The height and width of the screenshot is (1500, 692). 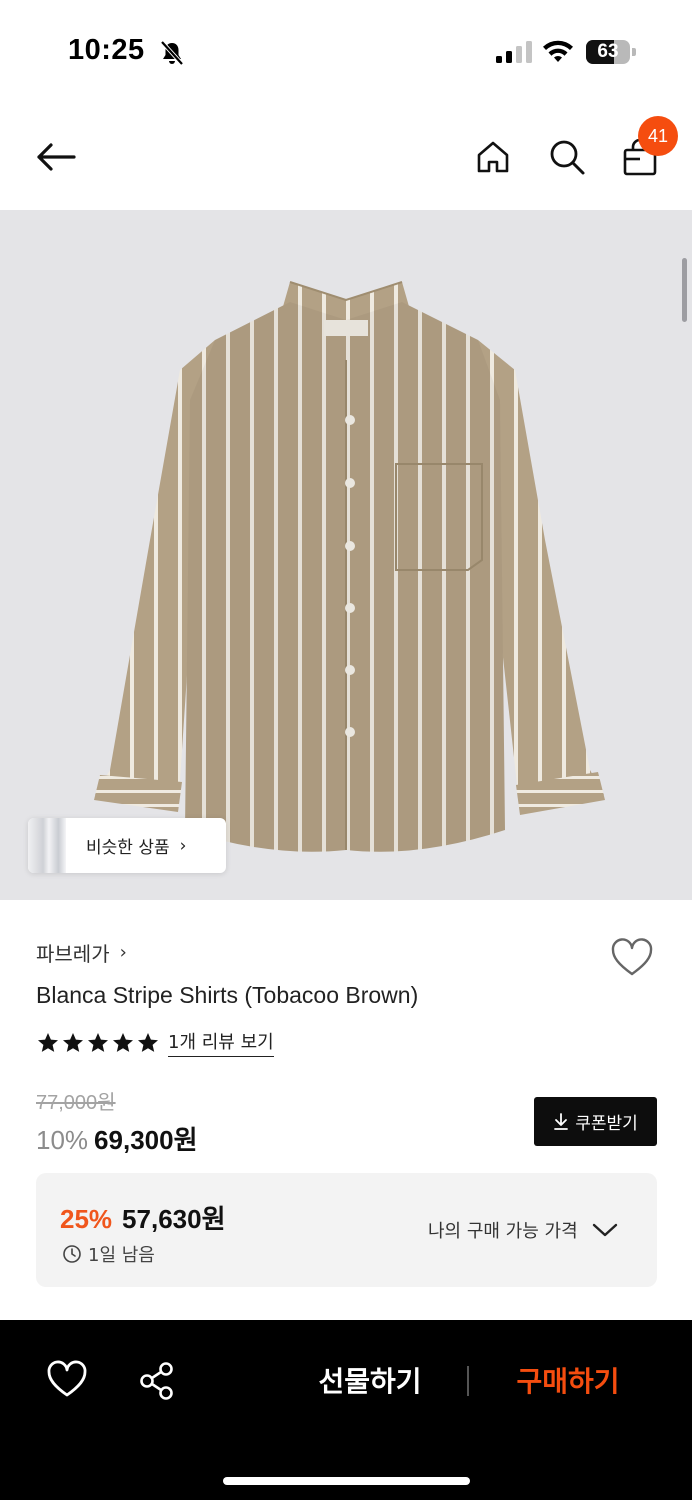 I want to click on similar-thumbnail, so click(x=47, y=845).